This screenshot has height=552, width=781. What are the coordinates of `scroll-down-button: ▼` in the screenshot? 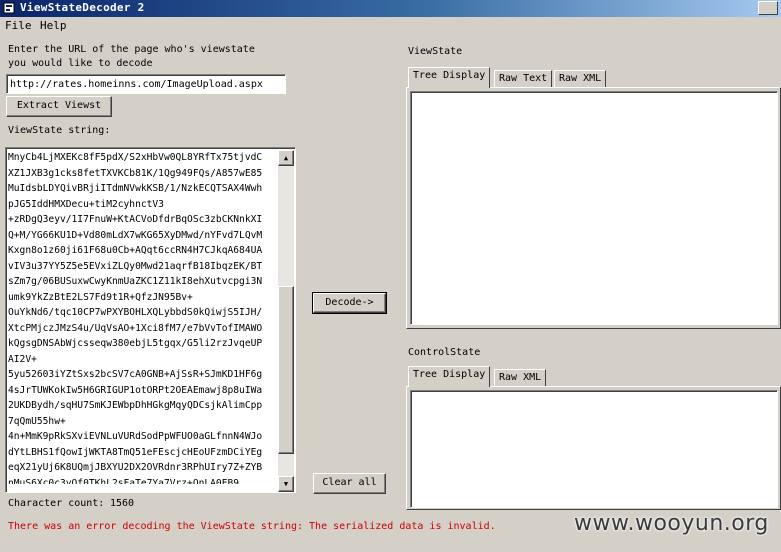 It's located at (286, 484).